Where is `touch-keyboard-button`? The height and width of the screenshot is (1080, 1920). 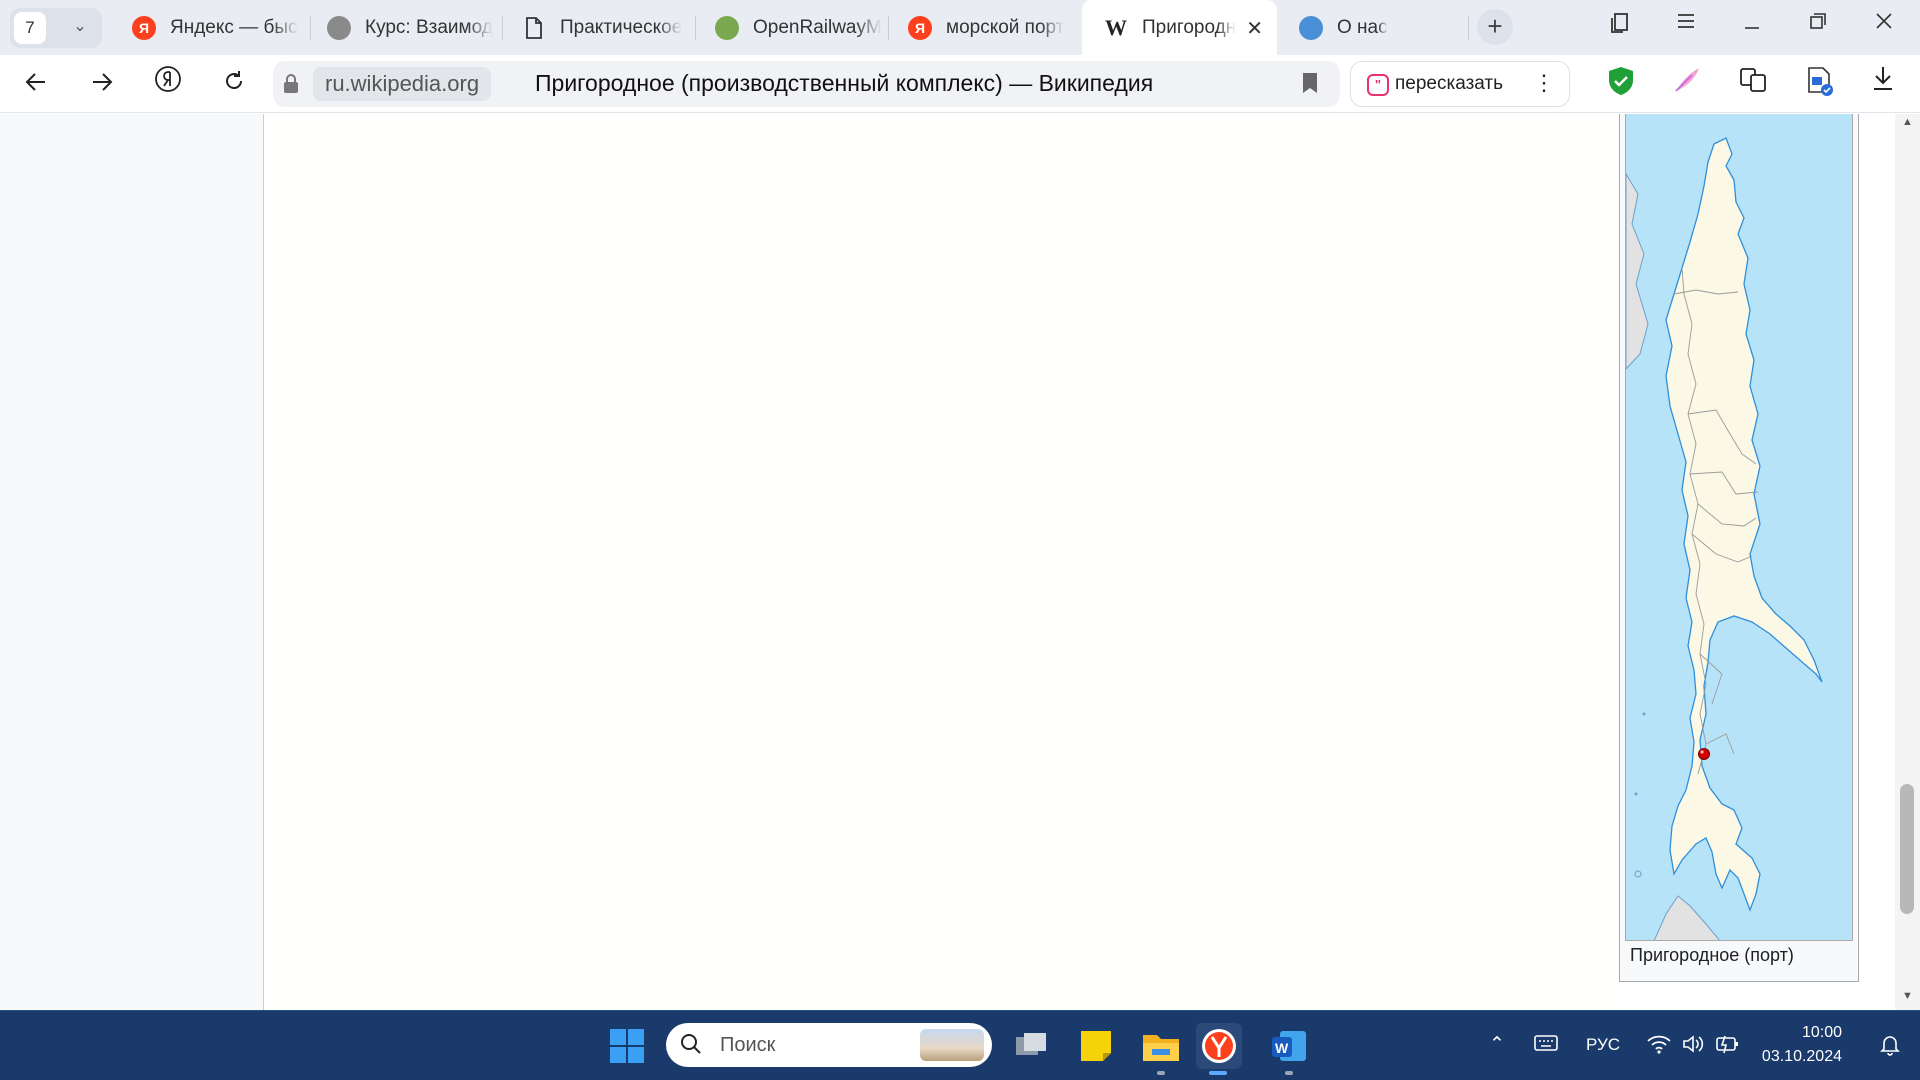
touch-keyboard-button is located at coordinates (1546, 1046).